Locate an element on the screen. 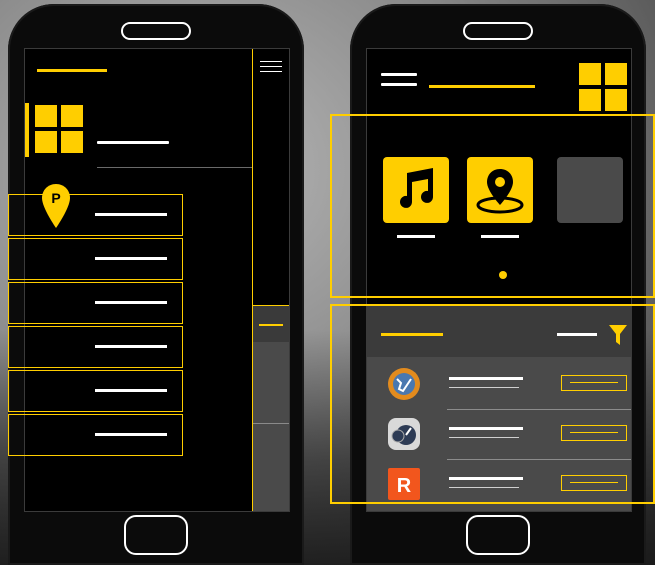 This screenshot has height=565, width=655. selected-indicator is located at coordinates (27, 130).